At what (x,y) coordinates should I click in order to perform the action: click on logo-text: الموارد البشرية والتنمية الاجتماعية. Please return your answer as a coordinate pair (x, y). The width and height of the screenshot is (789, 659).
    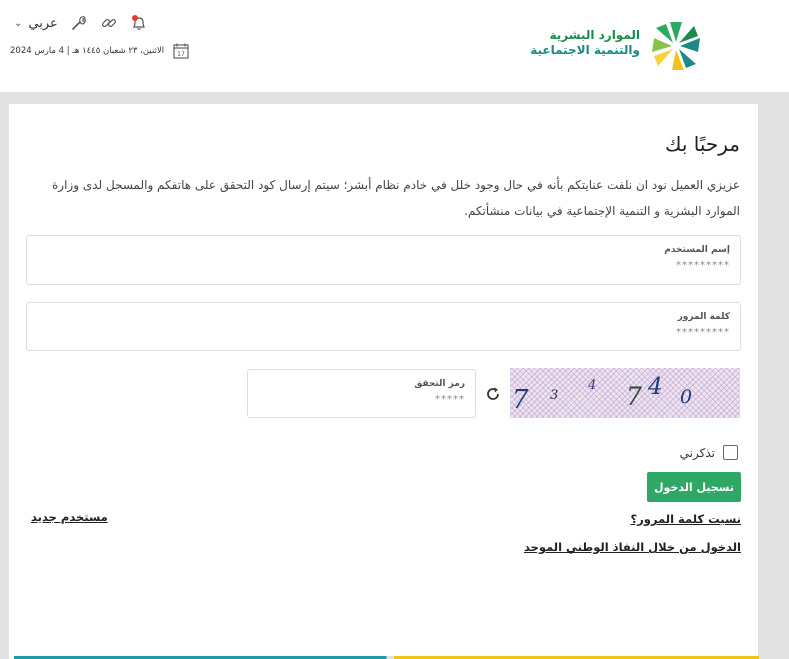
    Looking at the image, I should click on (585, 43).